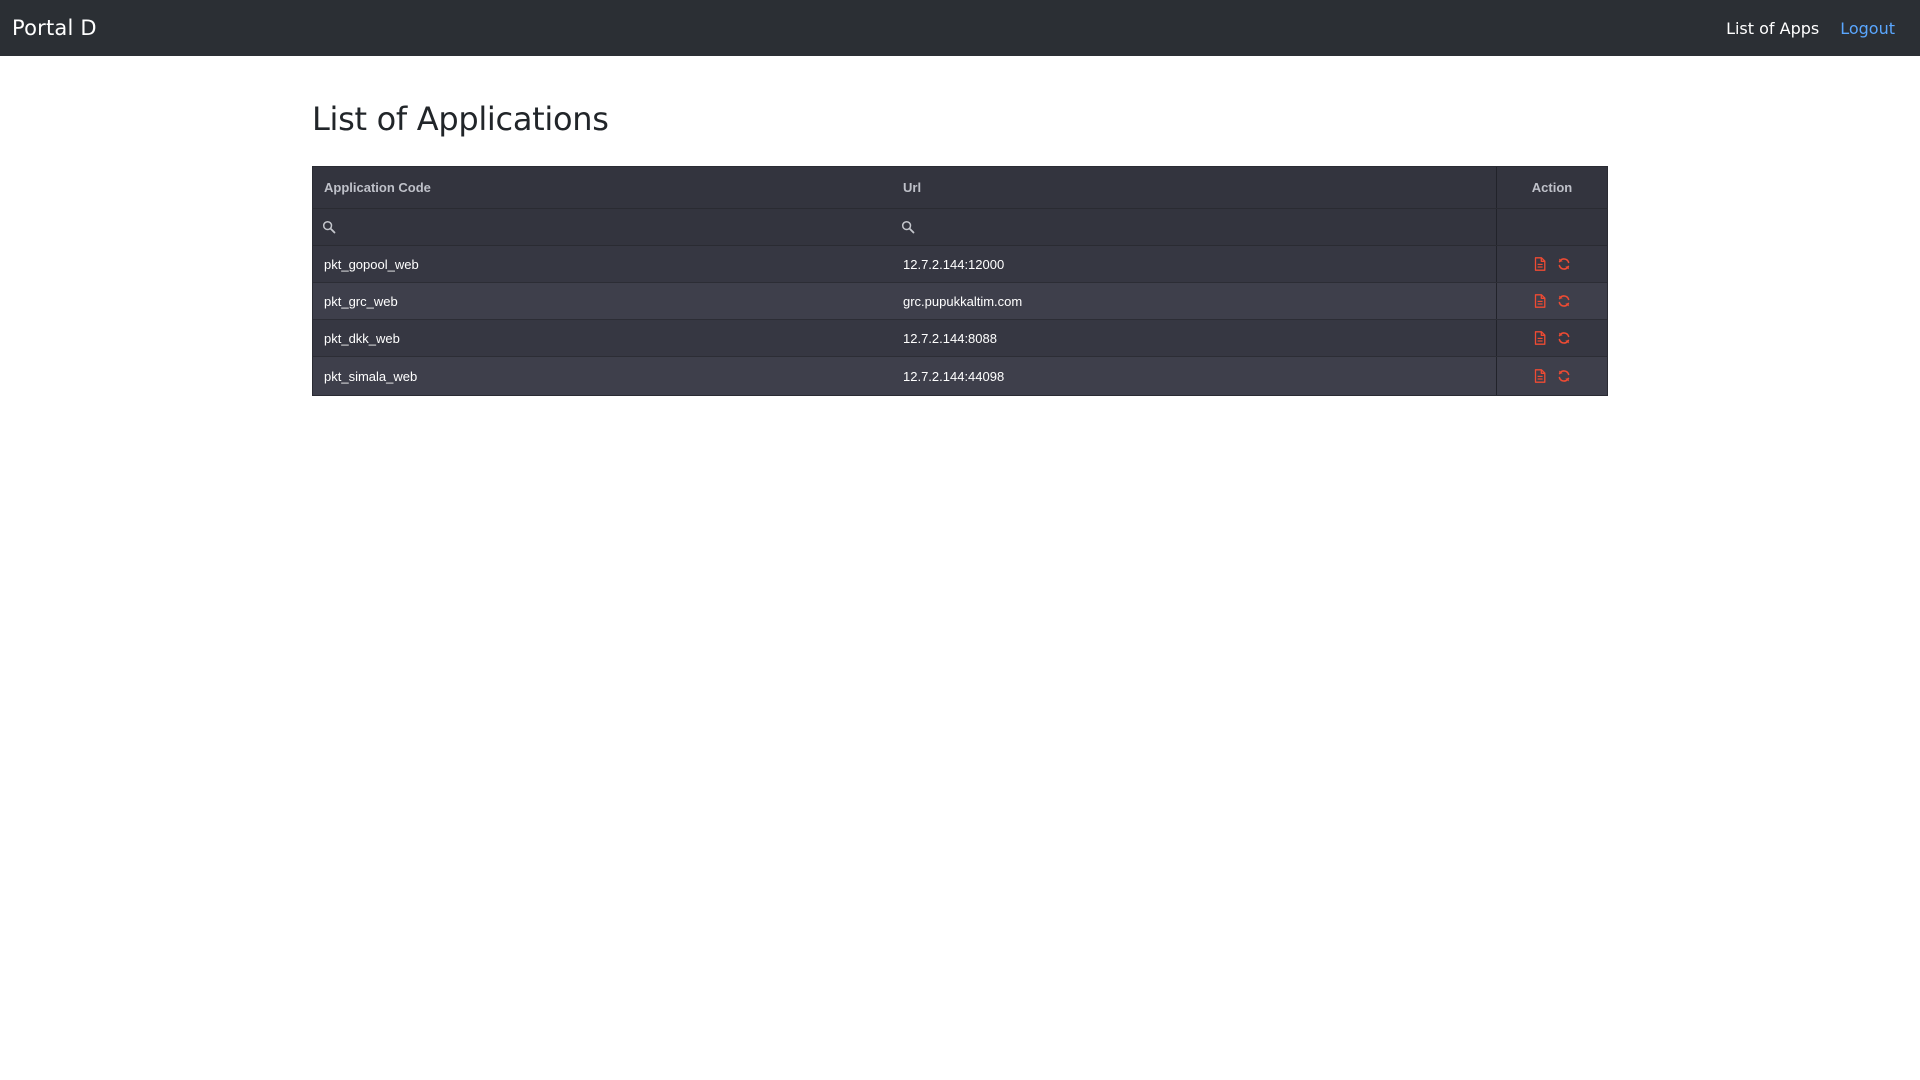 This screenshot has height=1080, width=1920. I want to click on table-row: pkt_simala_web 12.7.2.144:44098, so click(960, 376).